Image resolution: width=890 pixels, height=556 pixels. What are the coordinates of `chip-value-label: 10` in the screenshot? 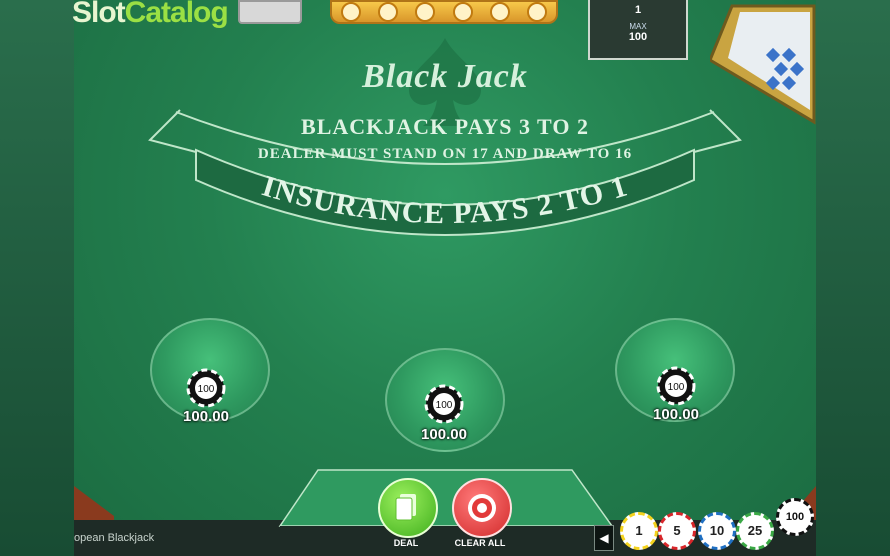 It's located at (717, 530).